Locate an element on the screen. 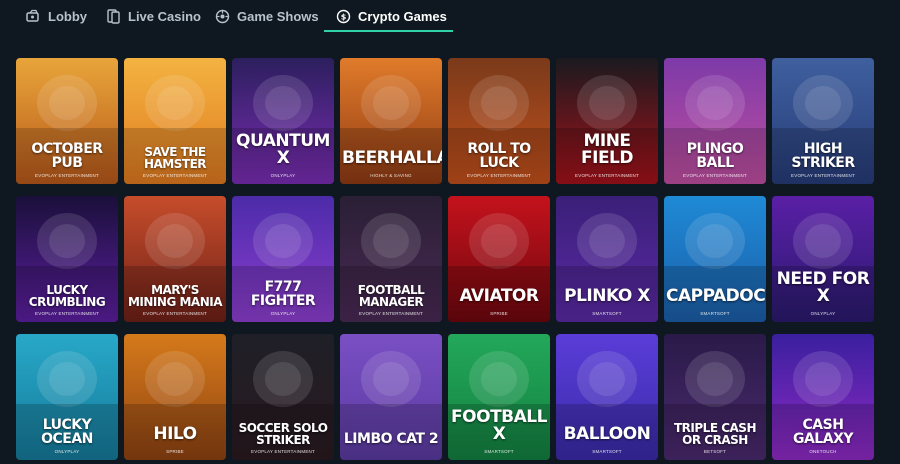 This screenshot has height=464, width=900. active-tab-indicator is located at coordinates (388, 31).